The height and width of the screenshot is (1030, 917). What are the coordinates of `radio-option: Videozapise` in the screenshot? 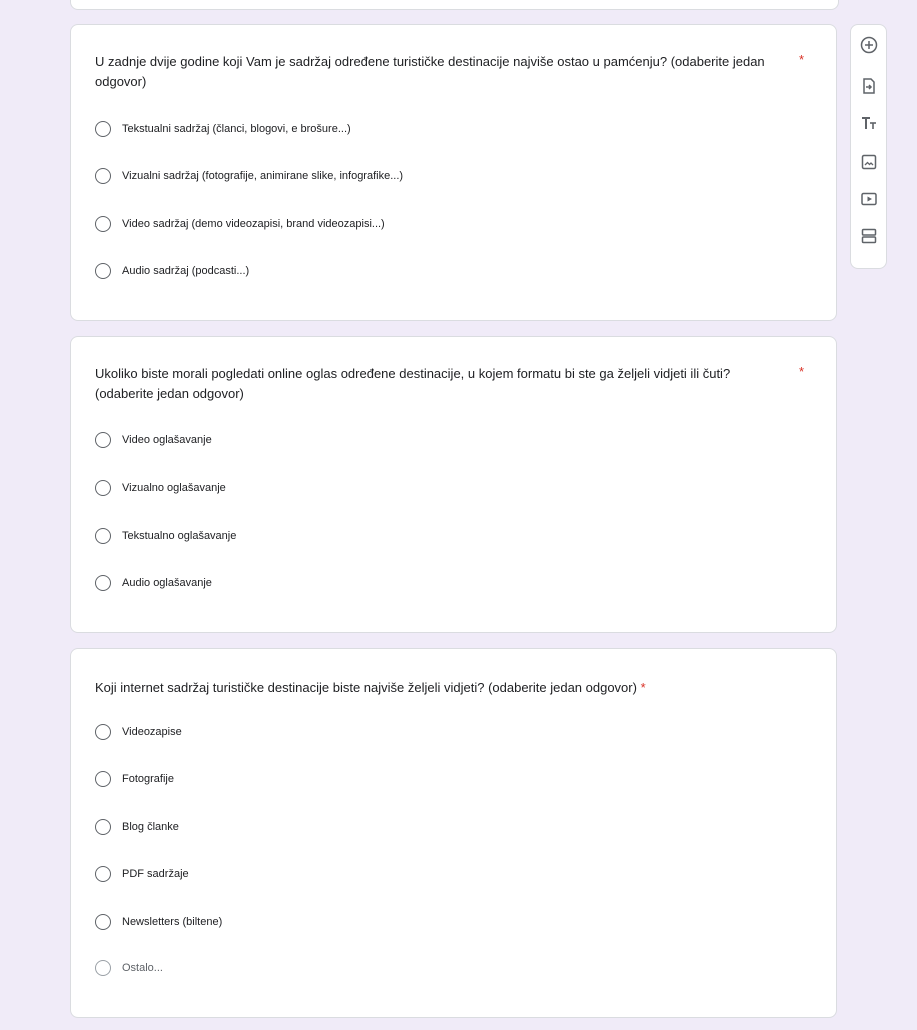 It's located at (138, 732).